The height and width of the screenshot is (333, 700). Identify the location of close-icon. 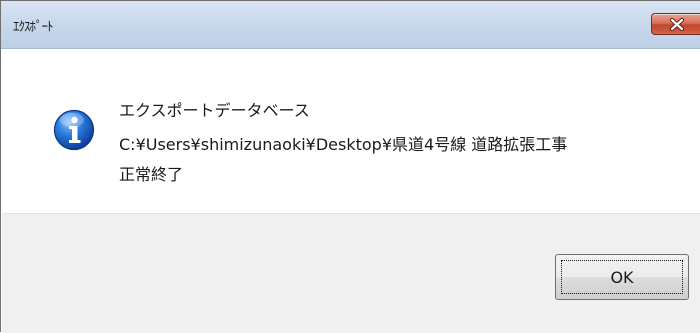
(677, 24).